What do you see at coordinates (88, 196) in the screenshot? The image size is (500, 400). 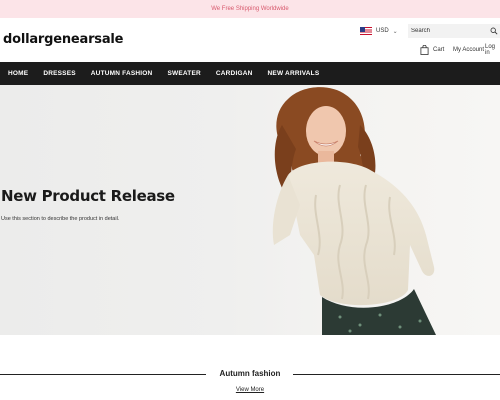 I see `hero-title: New Product Release` at bounding box center [88, 196].